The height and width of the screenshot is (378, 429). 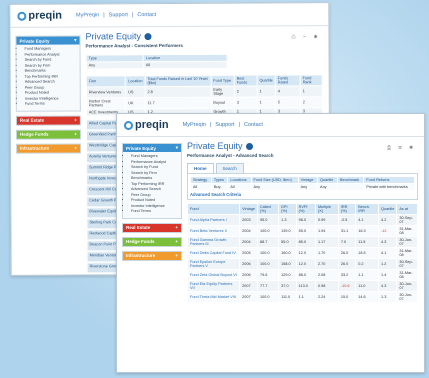 What do you see at coordinates (230, 155) in the screenshot?
I see `page-subtitle: Performance Analyst - Advanced Search` at bounding box center [230, 155].